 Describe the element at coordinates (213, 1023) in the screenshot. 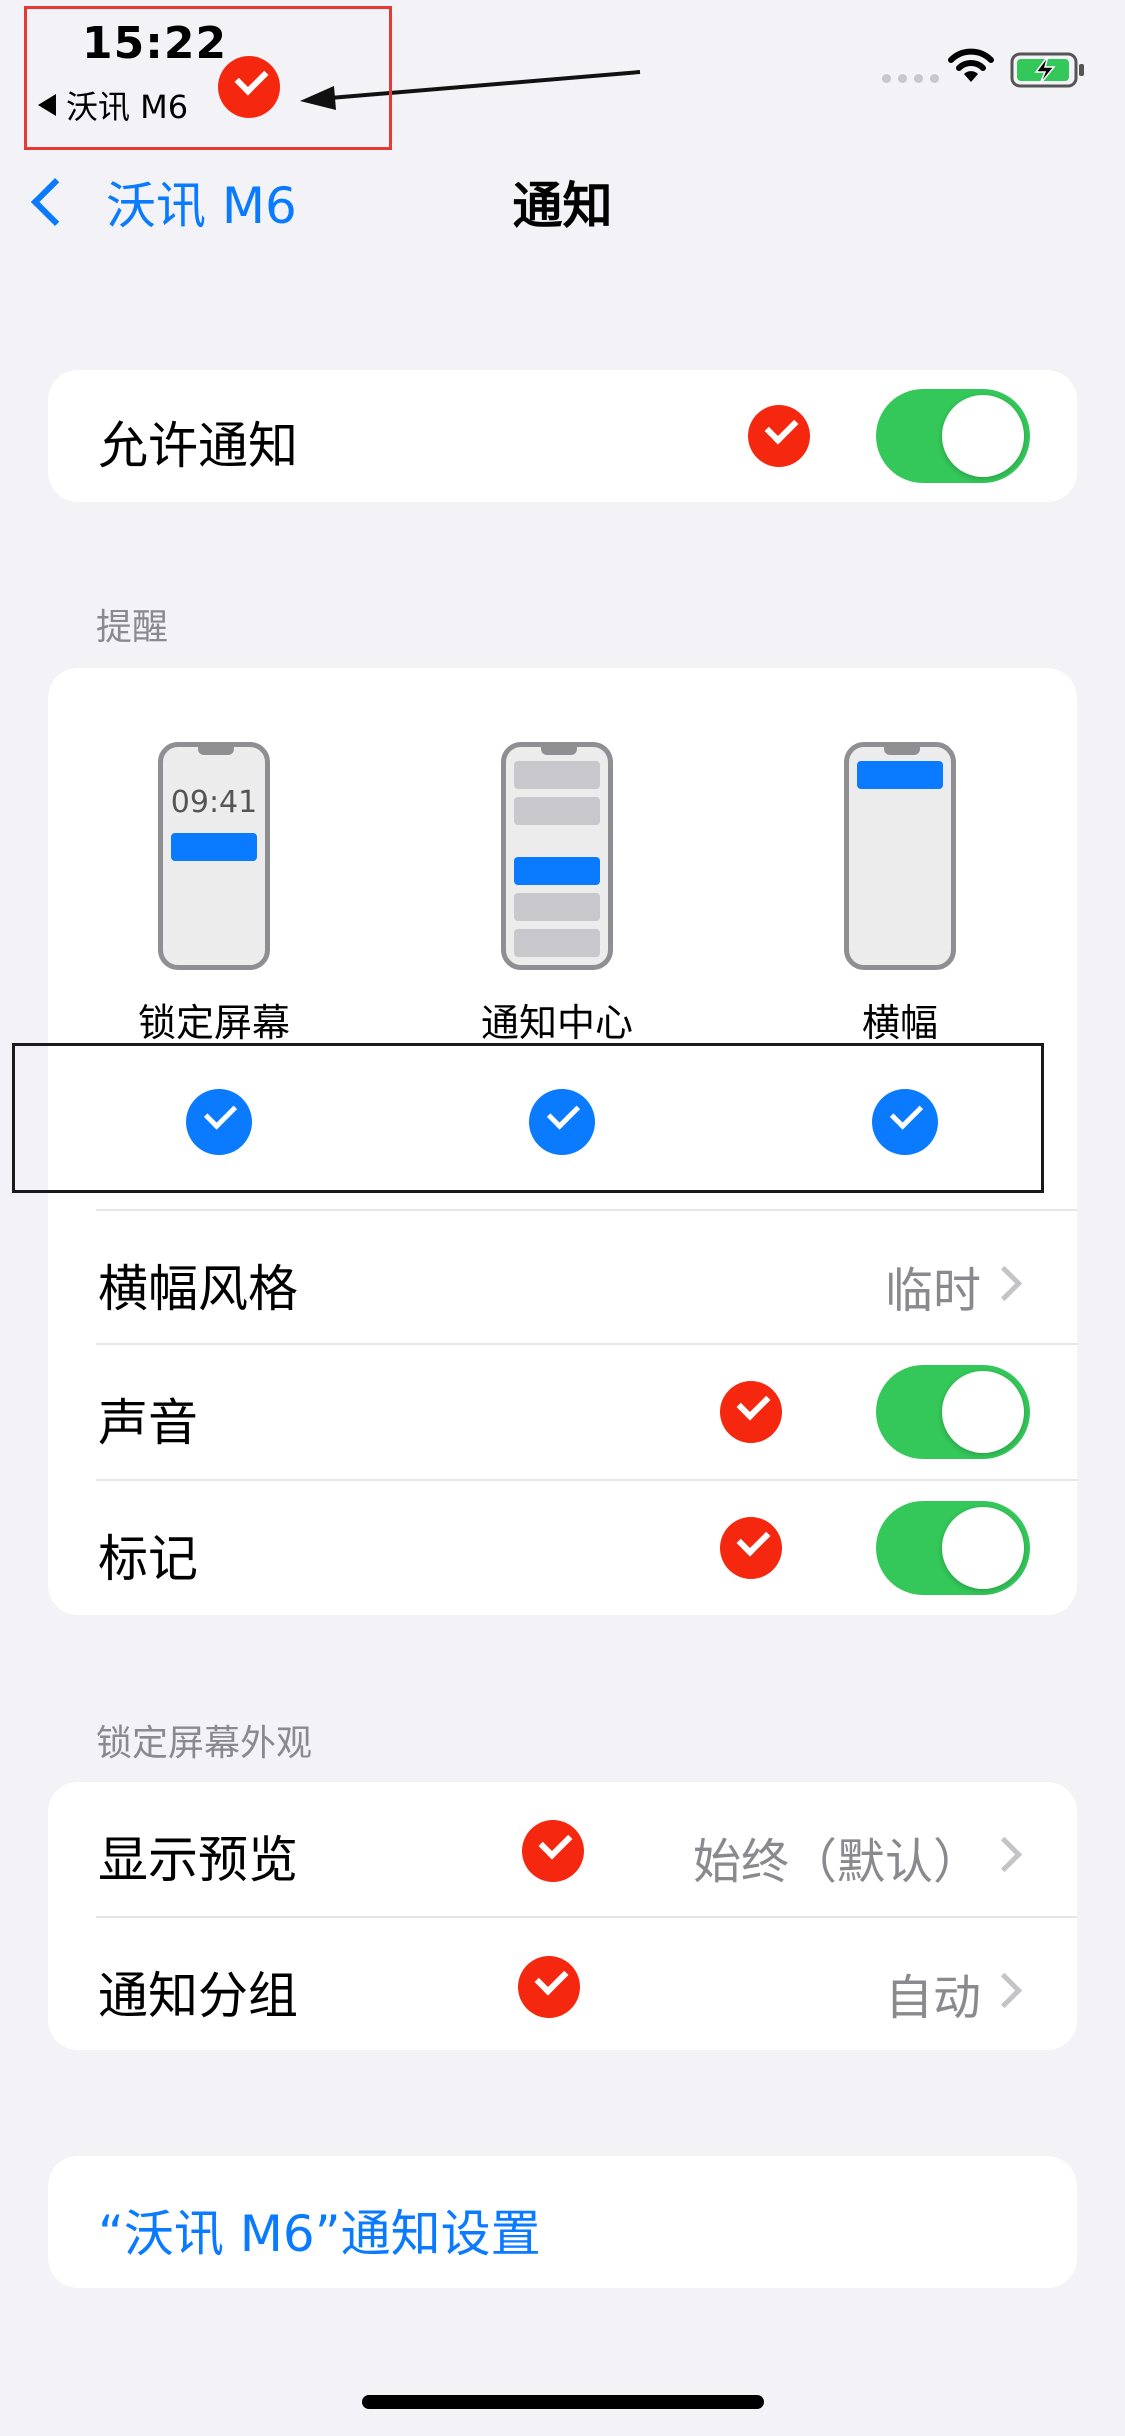

I see `lock-screen-label: 锁定屏幕` at that location.